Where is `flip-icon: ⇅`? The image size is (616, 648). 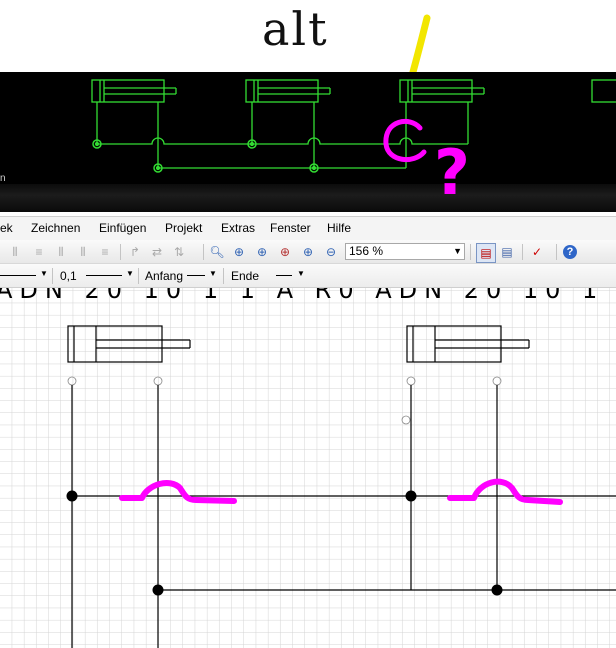
flip-icon: ⇅ is located at coordinates (179, 252).